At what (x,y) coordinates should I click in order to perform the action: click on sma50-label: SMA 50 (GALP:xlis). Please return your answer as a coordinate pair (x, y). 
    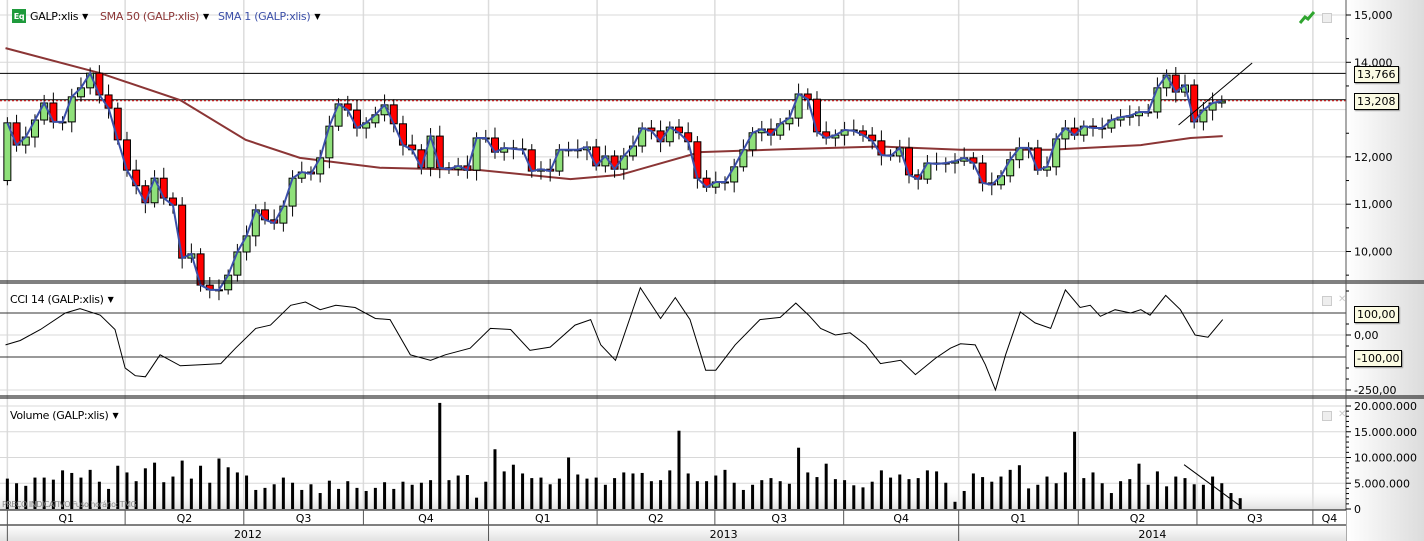
    Looking at the image, I should click on (149, 16).